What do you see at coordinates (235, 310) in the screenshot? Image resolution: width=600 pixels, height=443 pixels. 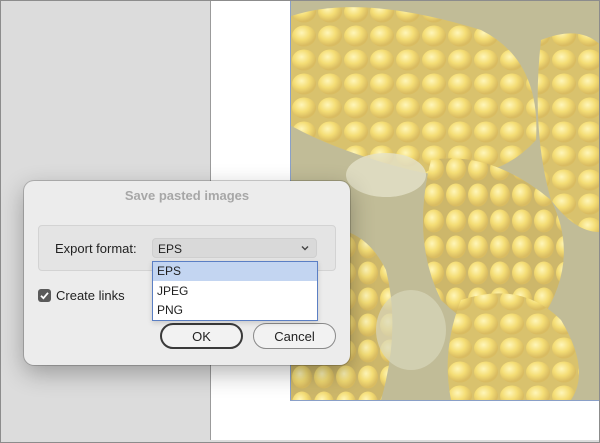 I see `format-option-png: PNG` at bounding box center [235, 310].